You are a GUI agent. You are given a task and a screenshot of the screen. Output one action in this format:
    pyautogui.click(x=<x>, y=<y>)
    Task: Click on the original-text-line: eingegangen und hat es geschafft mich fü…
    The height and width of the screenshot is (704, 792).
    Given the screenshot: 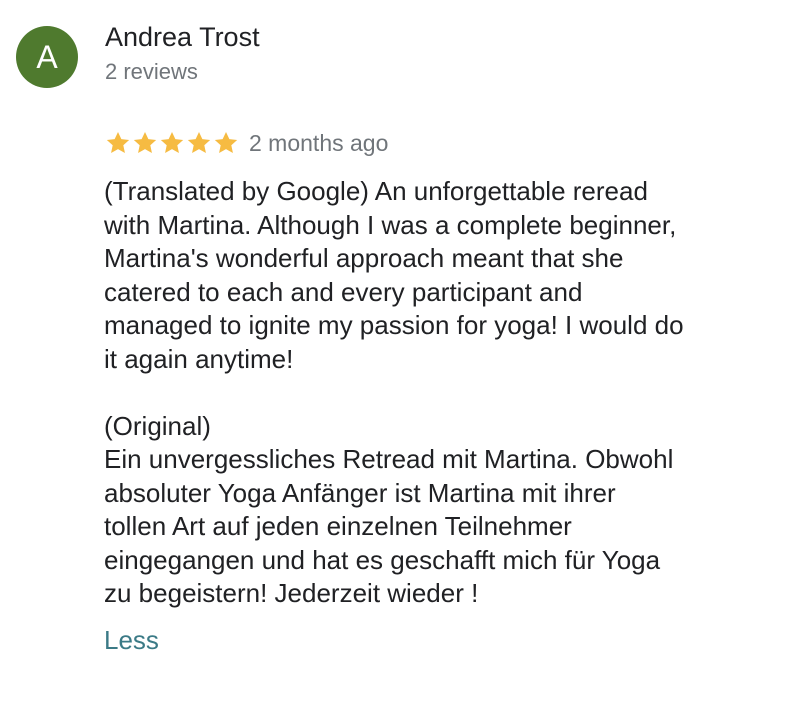 What is the action you would take?
    pyautogui.click(x=382, y=559)
    